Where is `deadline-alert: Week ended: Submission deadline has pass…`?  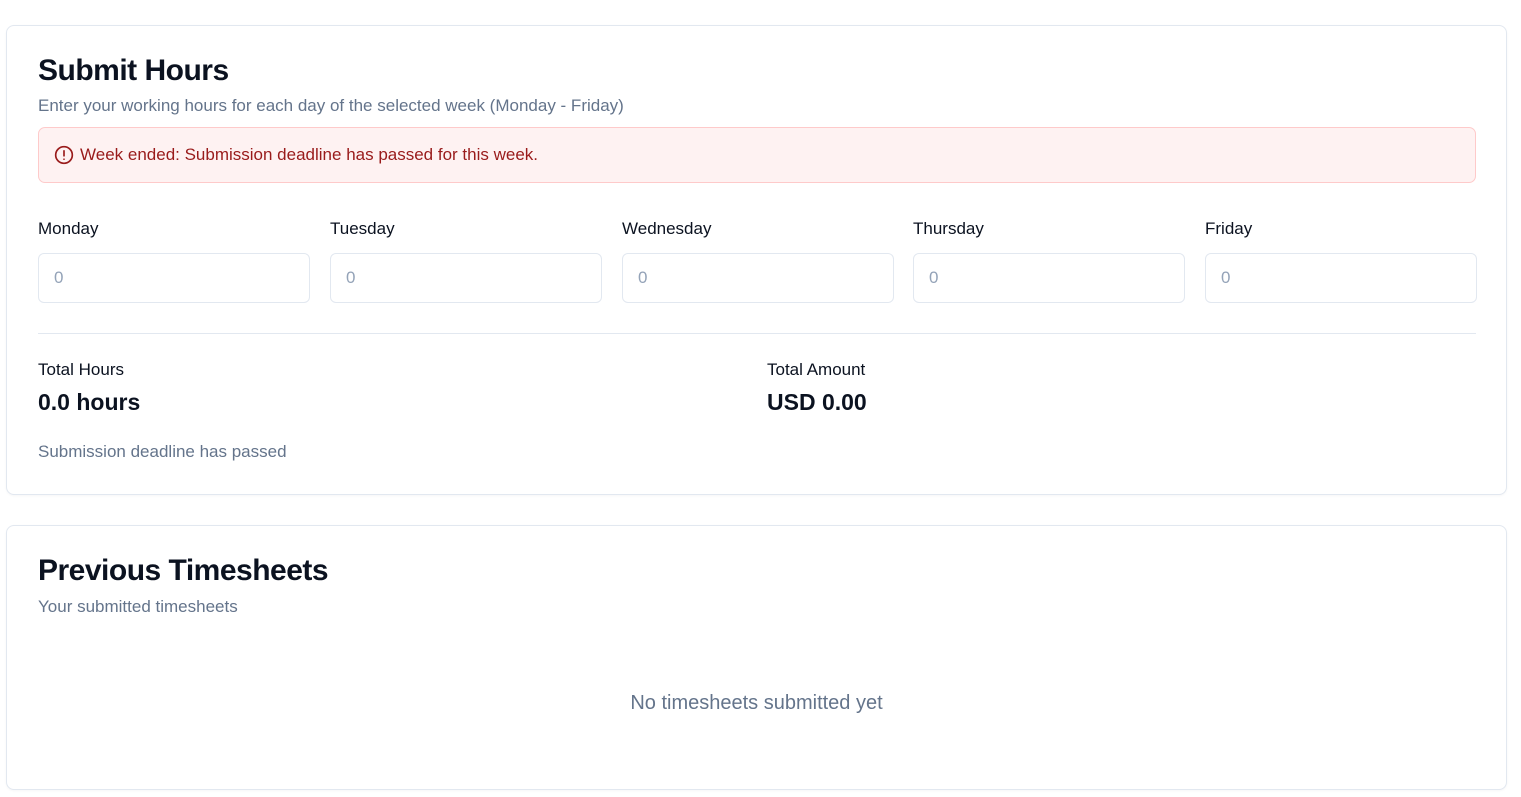
deadline-alert: Week ended: Submission deadline has pass… is located at coordinates (757, 155).